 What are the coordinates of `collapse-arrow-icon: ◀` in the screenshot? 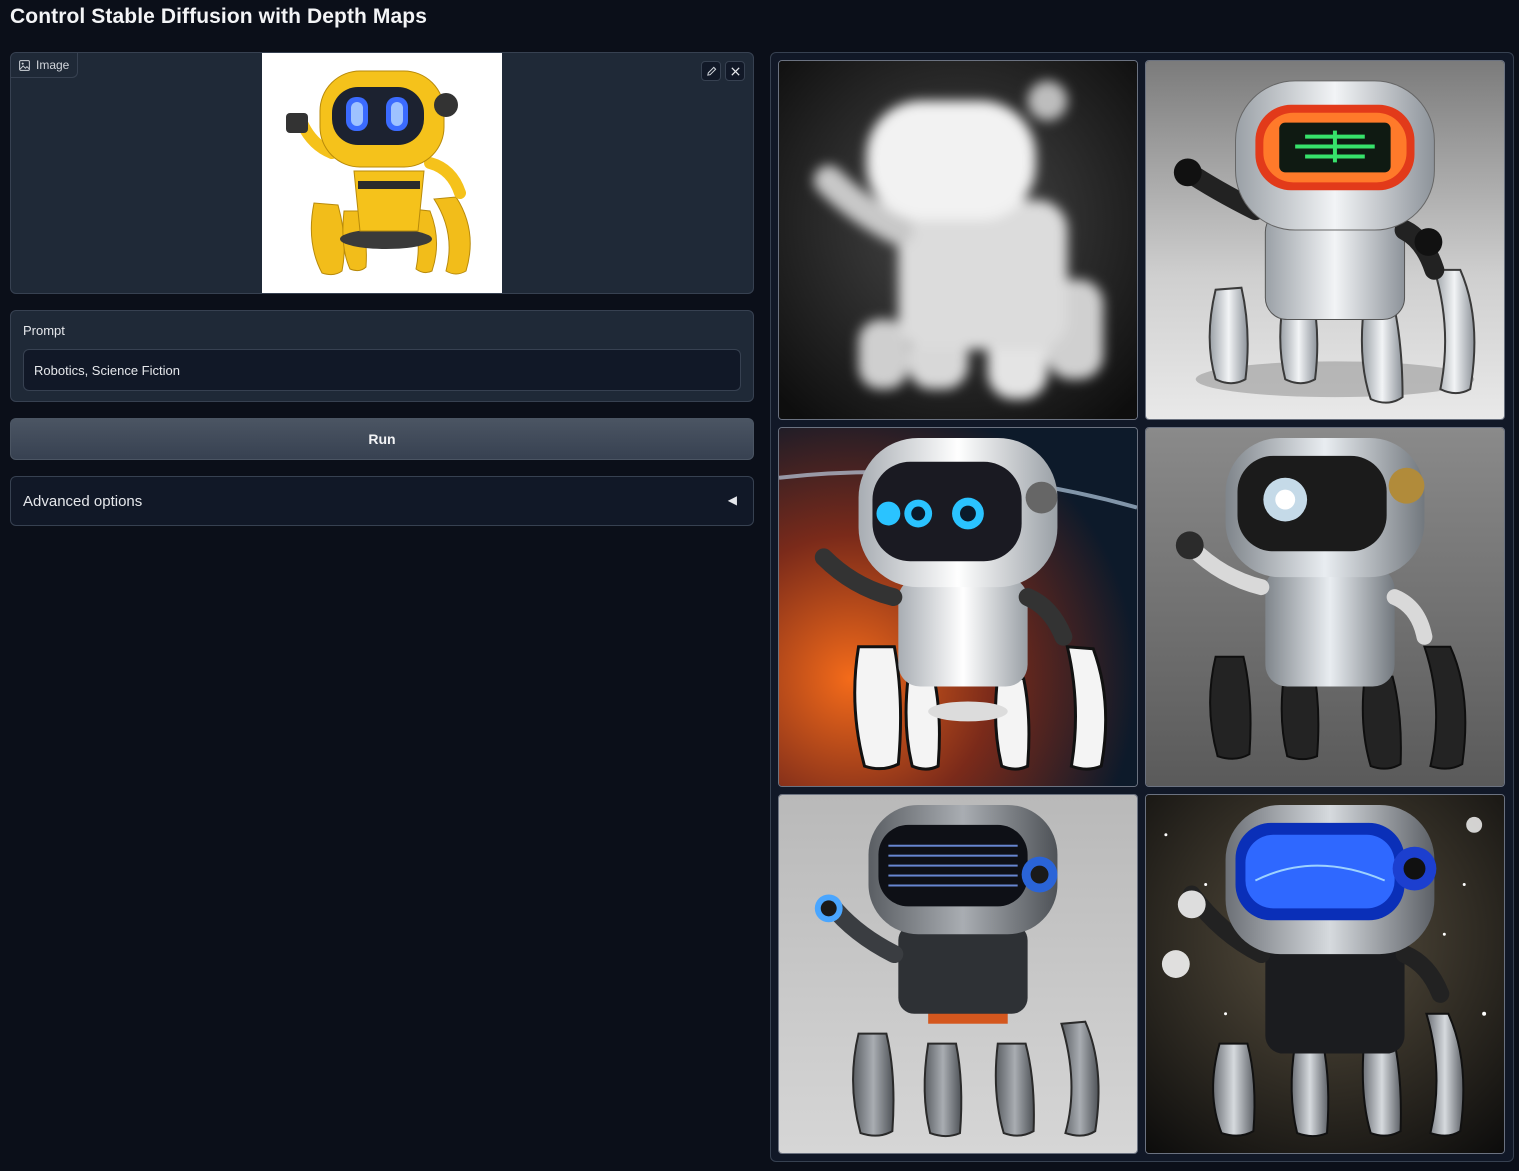 It's located at (732, 500).